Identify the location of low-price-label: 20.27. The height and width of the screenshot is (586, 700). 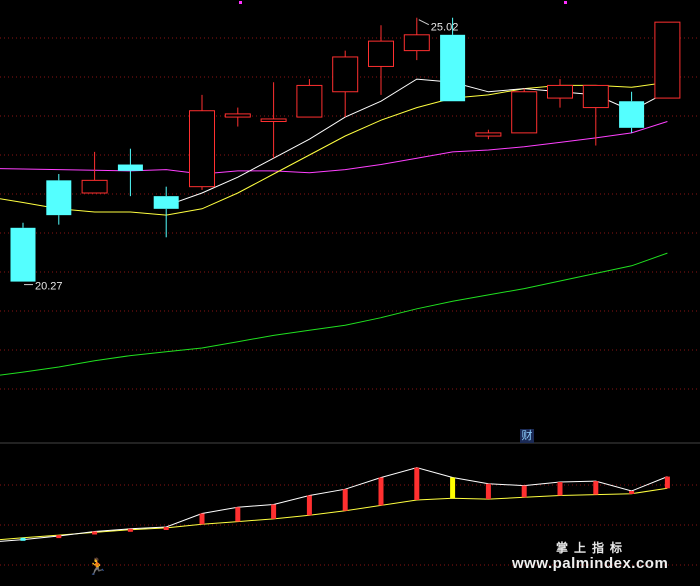
(49, 287).